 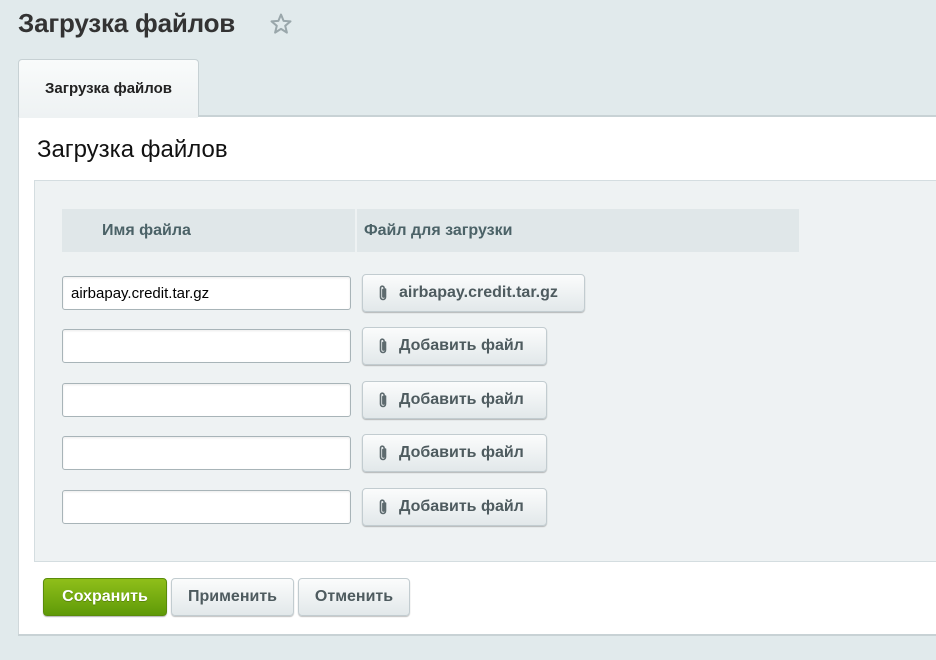 What do you see at coordinates (108, 88) in the screenshot?
I see `tab-file-upload: Загрузка файлов` at bounding box center [108, 88].